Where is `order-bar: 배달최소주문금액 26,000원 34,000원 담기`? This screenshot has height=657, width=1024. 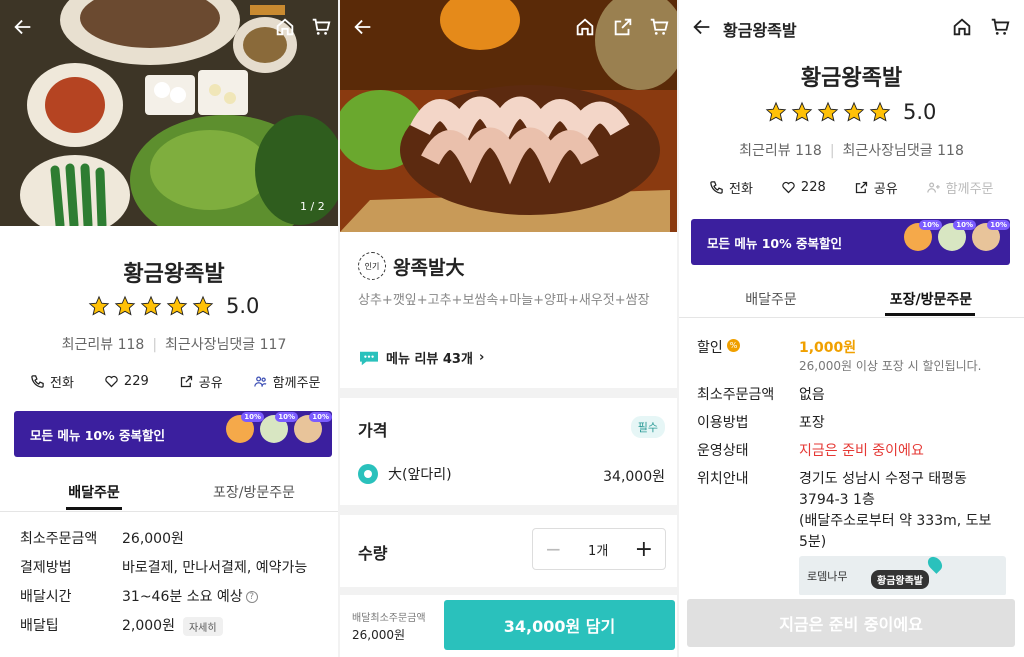 order-bar: 배달최소주문금액 26,000원 34,000원 담기 is located at coordinates (508, 626).